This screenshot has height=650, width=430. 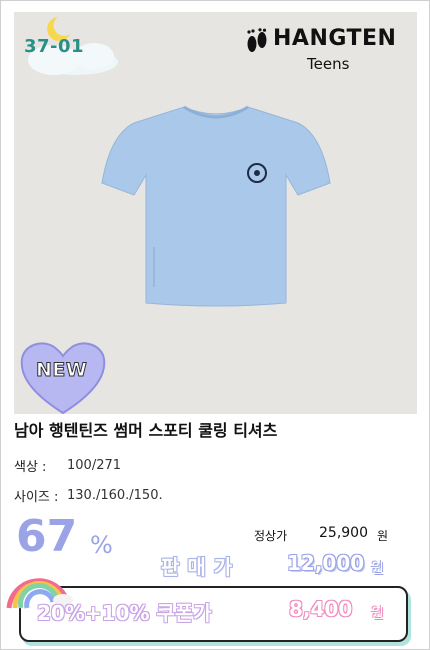 I want to click on discount-unit: %, so click(x=101, y=545).